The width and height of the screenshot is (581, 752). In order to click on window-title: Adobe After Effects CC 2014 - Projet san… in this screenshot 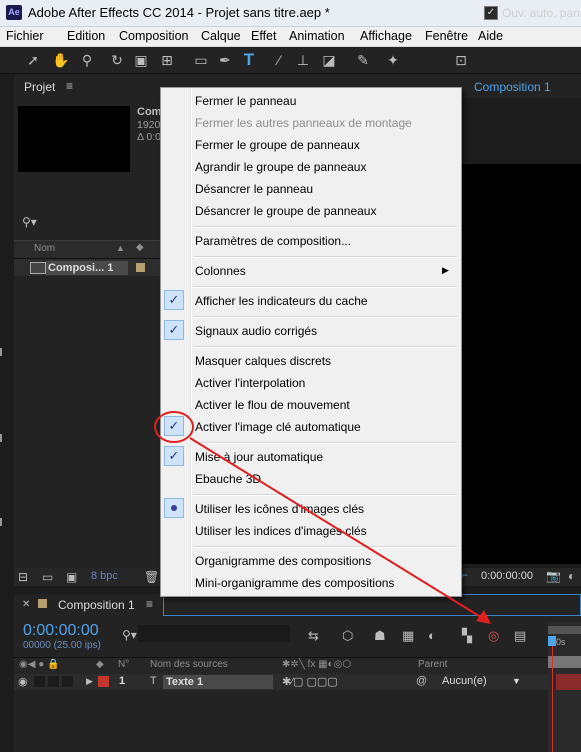, I will do `click(179, 12)`.